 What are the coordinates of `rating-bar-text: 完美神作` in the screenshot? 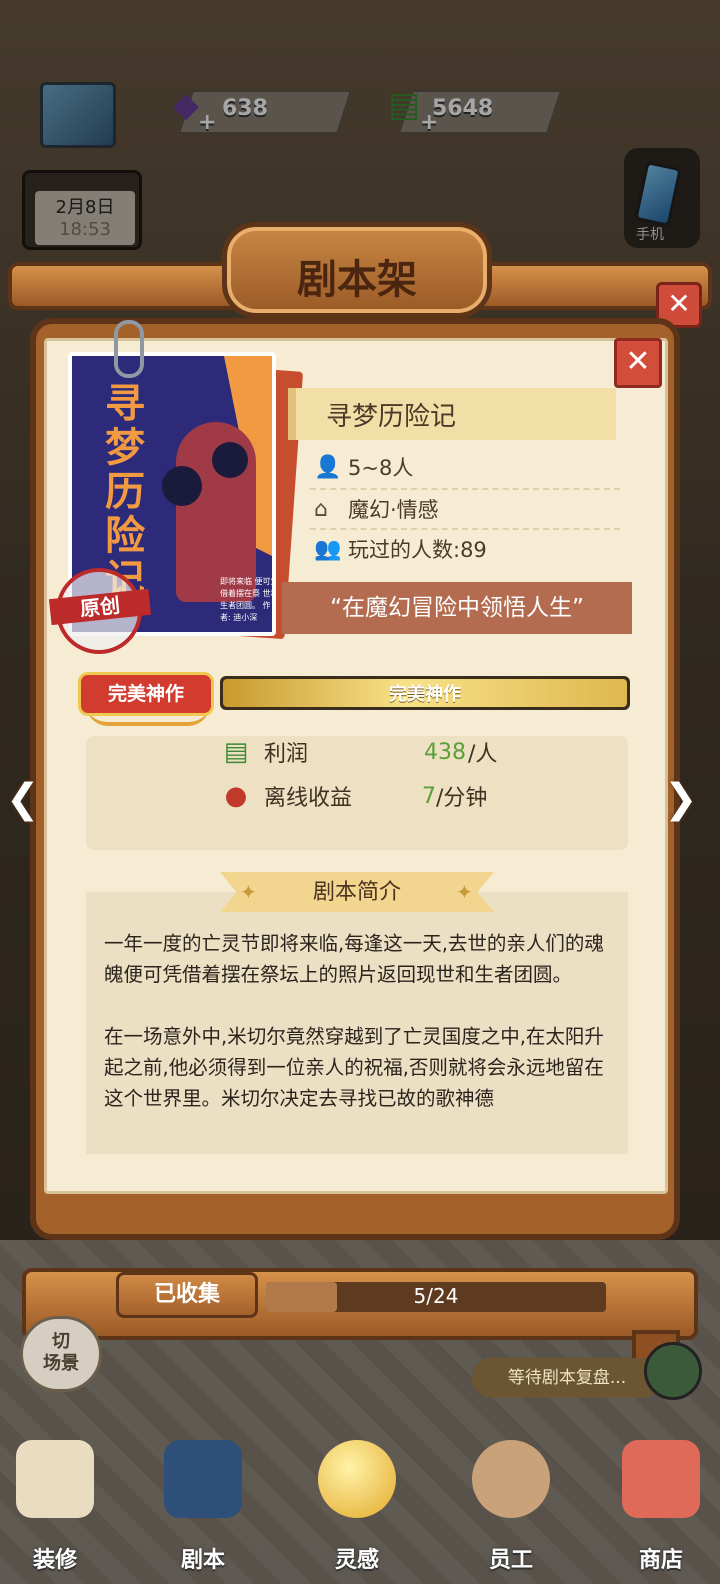 It's located at (425, 694).